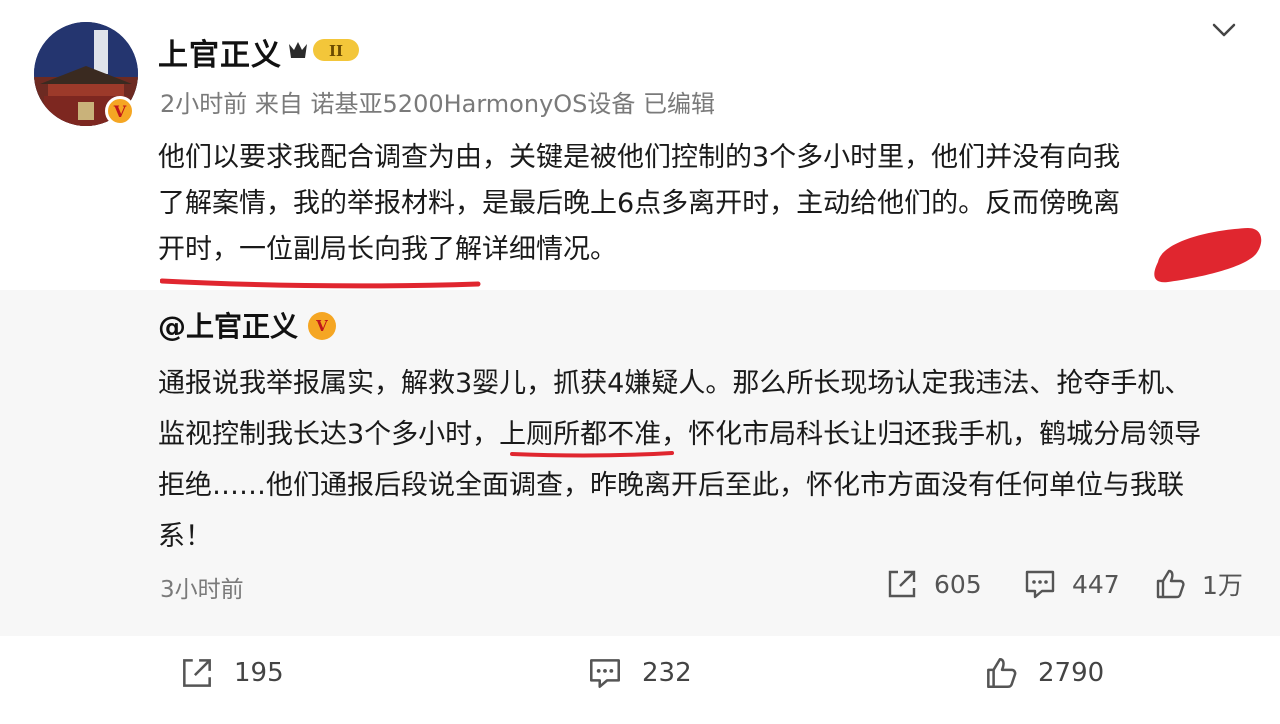 Image resolution: width=1280 pixels, height=724 pixels. I want to click on quoted-text-line: 拒绝……他们通报后段说全面调查，昨晚离开后至此，怀化市方面没有任何单位与我联, so click(671, 485).